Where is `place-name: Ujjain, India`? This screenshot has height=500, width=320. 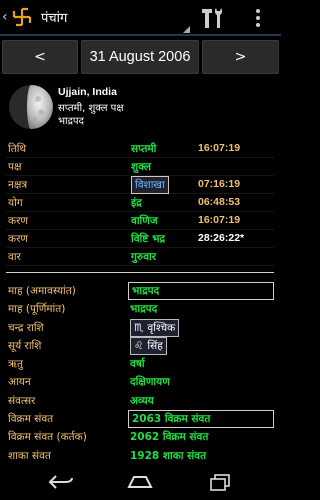
place-name: Ujjain, India is located at coordinates (87, 92).